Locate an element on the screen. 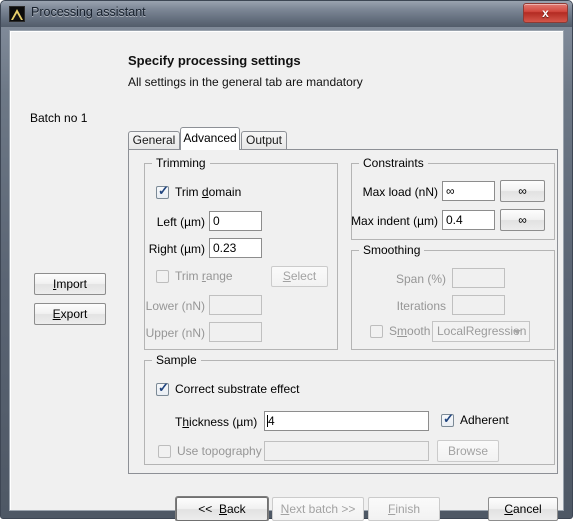  lower-input is located at coordinates (235, 305).